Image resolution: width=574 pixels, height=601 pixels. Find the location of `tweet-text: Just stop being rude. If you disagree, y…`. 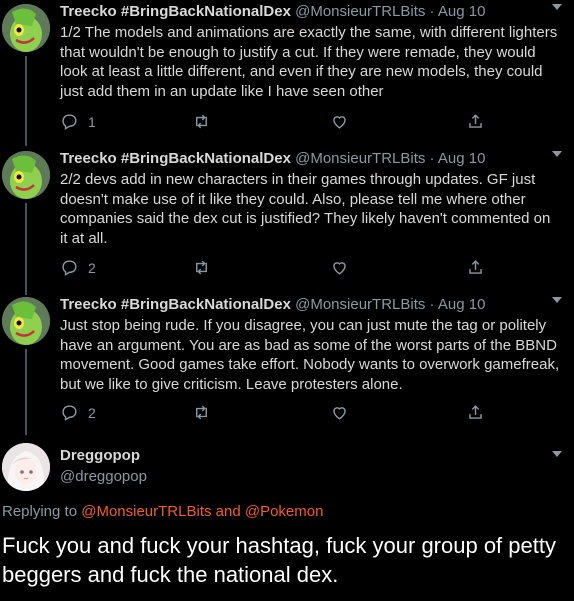

tweet-text: Just stop being rude. If you disagree, y… is located at coordinates (310, 355).